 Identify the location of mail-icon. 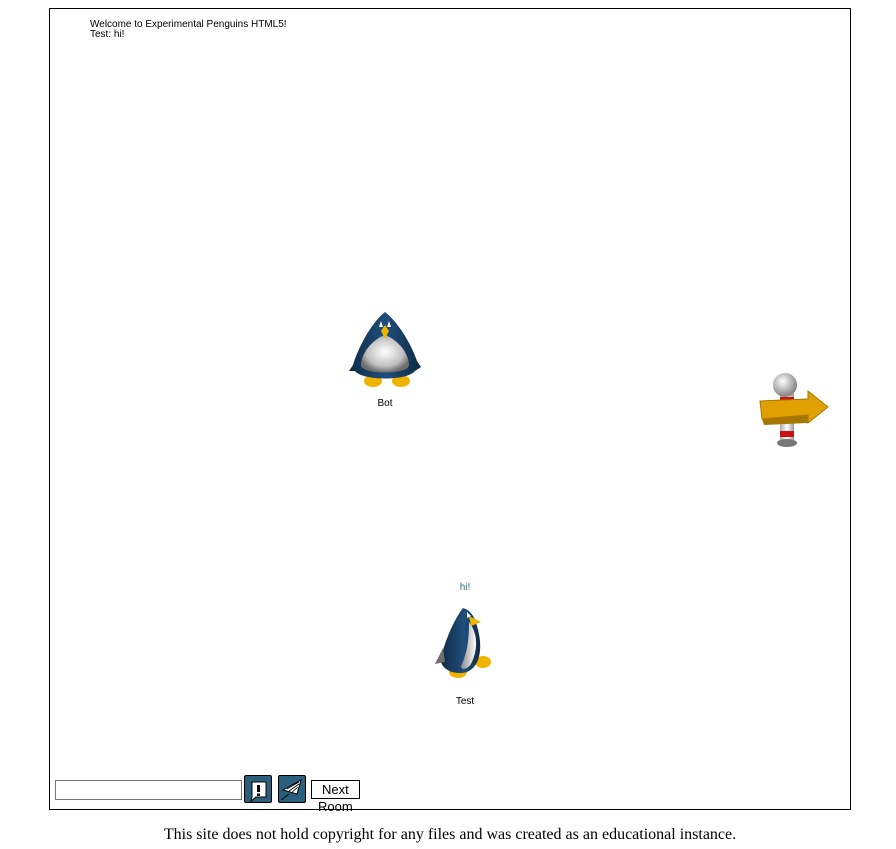
(291, 789).